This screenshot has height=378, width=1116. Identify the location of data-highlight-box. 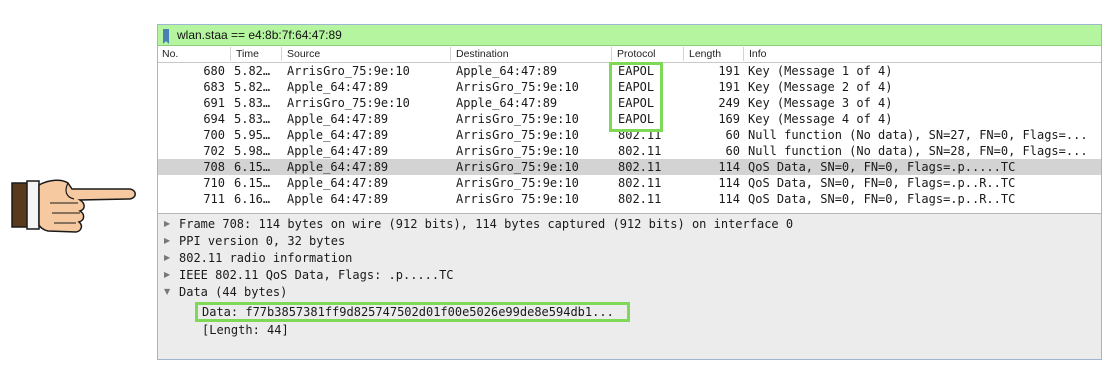
(412, 312).